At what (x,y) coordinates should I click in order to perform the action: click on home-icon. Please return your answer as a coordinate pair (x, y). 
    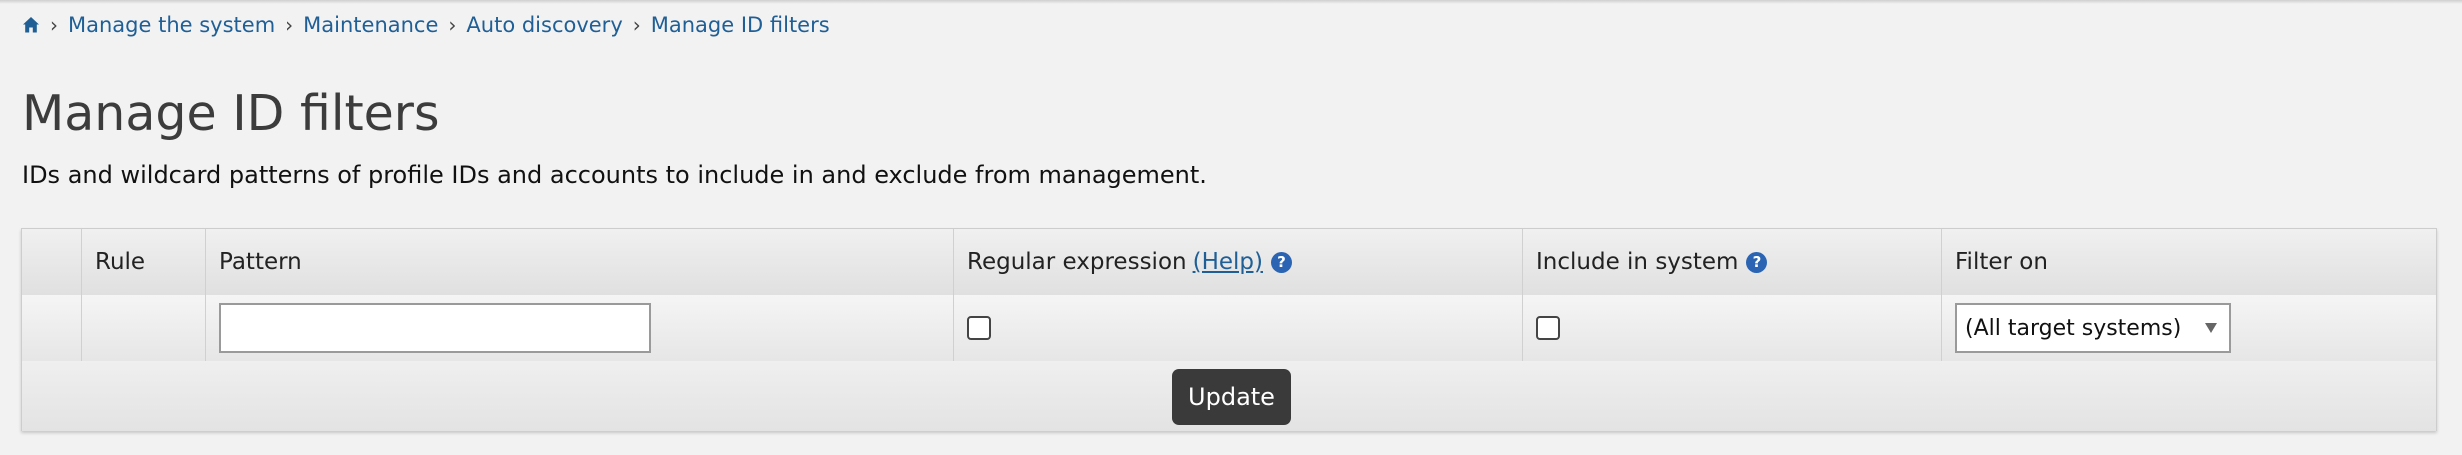
    Looking at the image, I should click on (31, 25).